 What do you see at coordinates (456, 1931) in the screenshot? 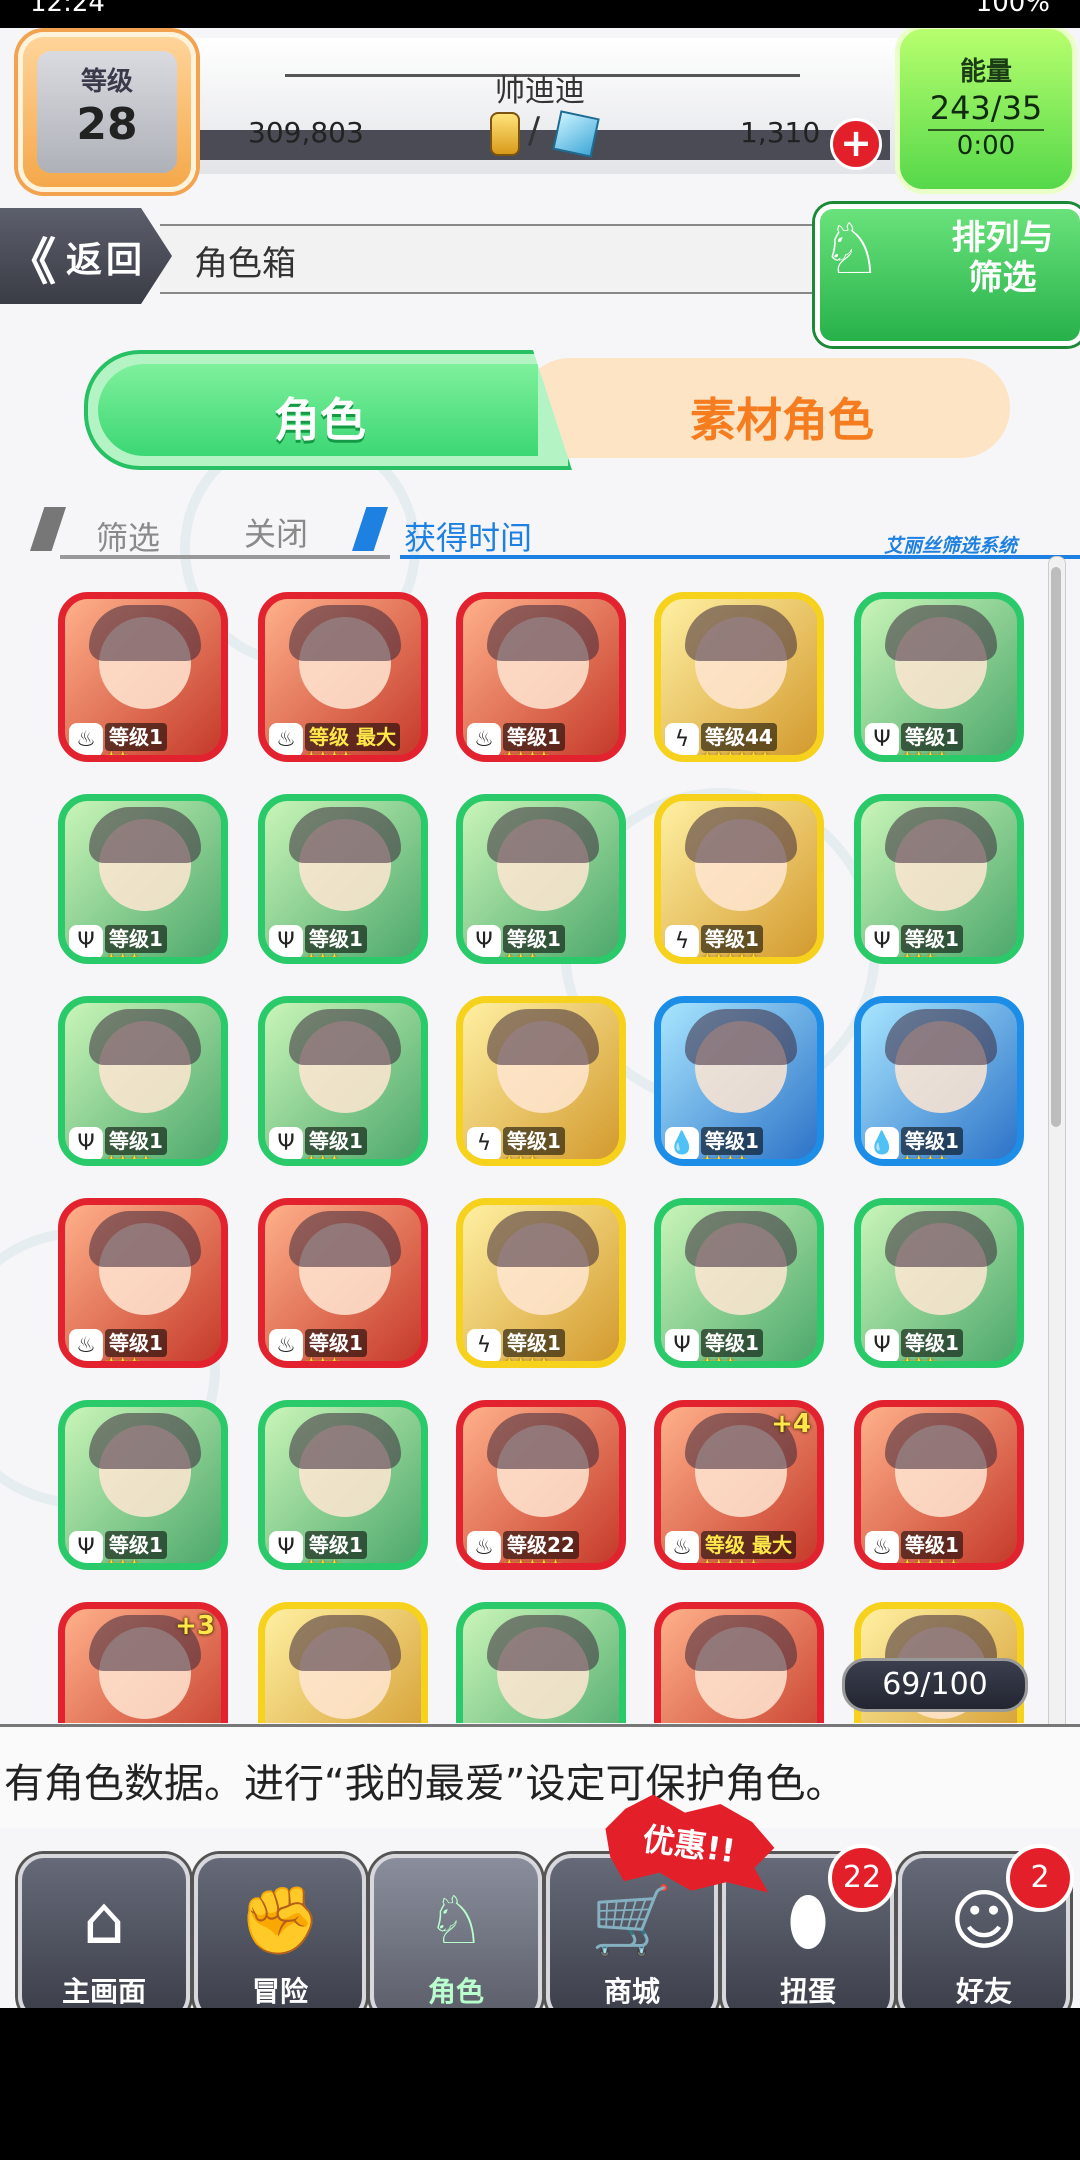
I see `nav-characters: ♘ 角色` at bounding box center [456, 1931].